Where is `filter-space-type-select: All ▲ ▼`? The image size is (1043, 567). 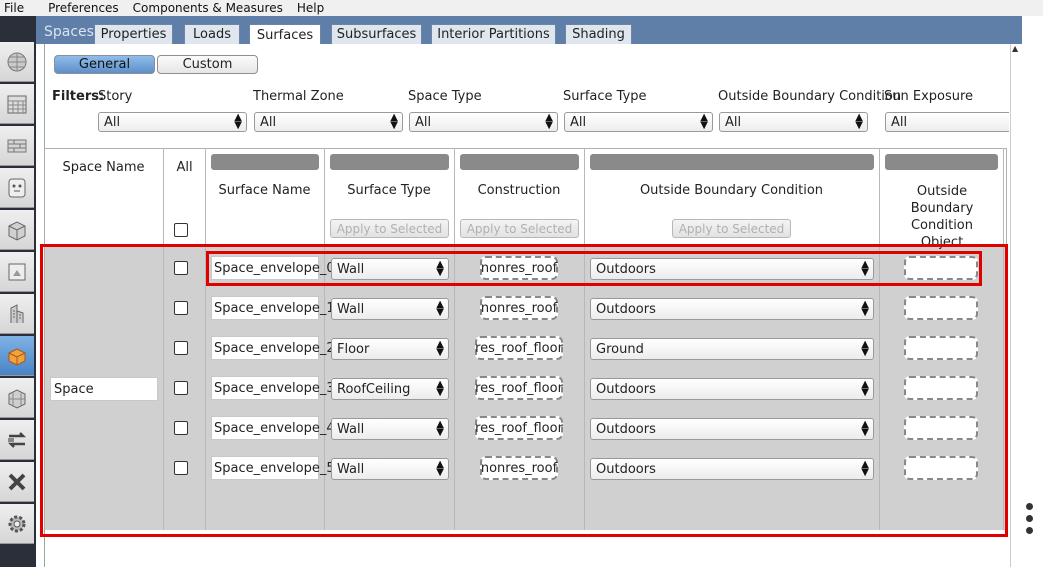 filter-space-type-select: All ▲ ▼ is located at coordinates (483, 122).